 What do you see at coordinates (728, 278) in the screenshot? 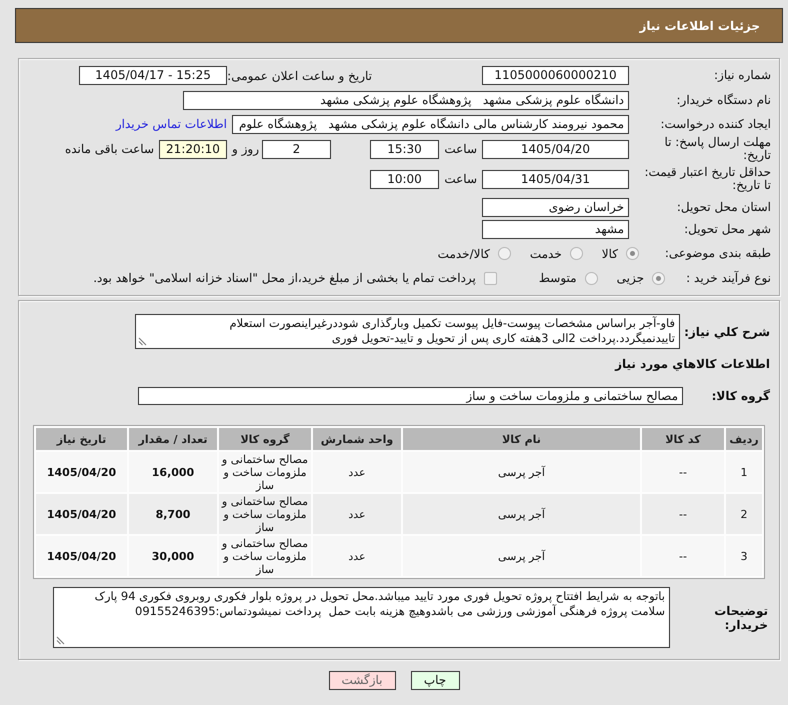
I see `field-label: نوع فرآیند خرید :` at bounding box center [728, 278].